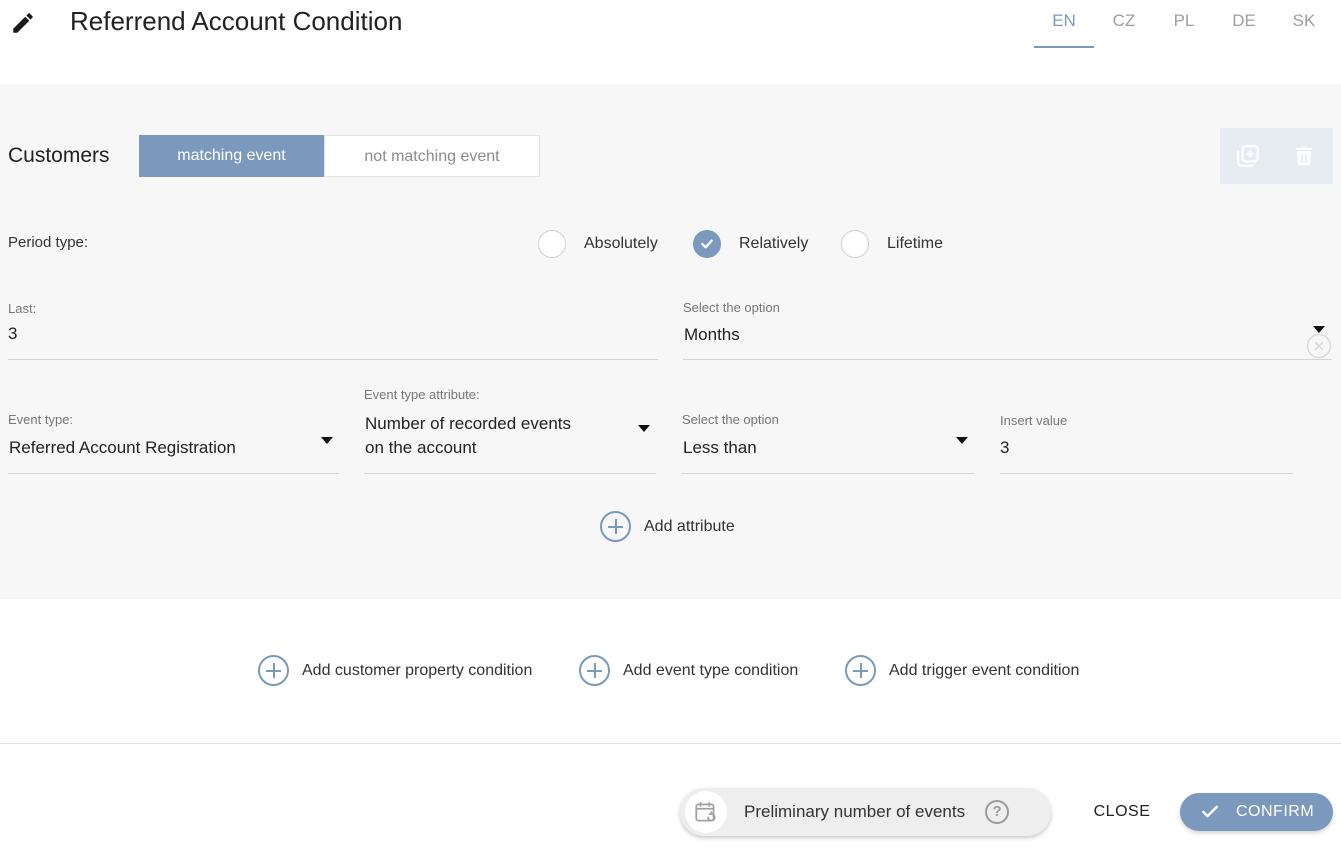 The image size is (1341, 848). What do you see at coordinates (1304, 24) in the screenshot?
I see `lang-tab-sk: SK` at bounding box center [1304, 24].